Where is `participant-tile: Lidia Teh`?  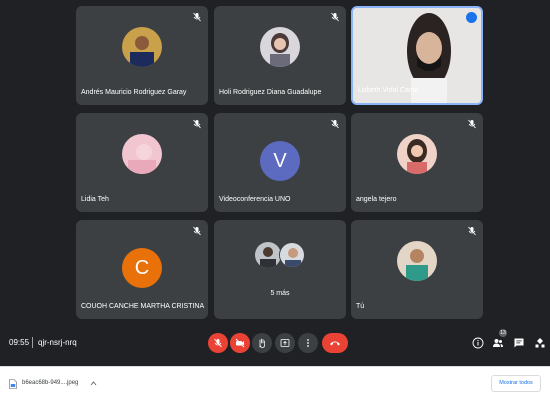
participant-tile: Lidia Teh is located at coordinates (142, 162).